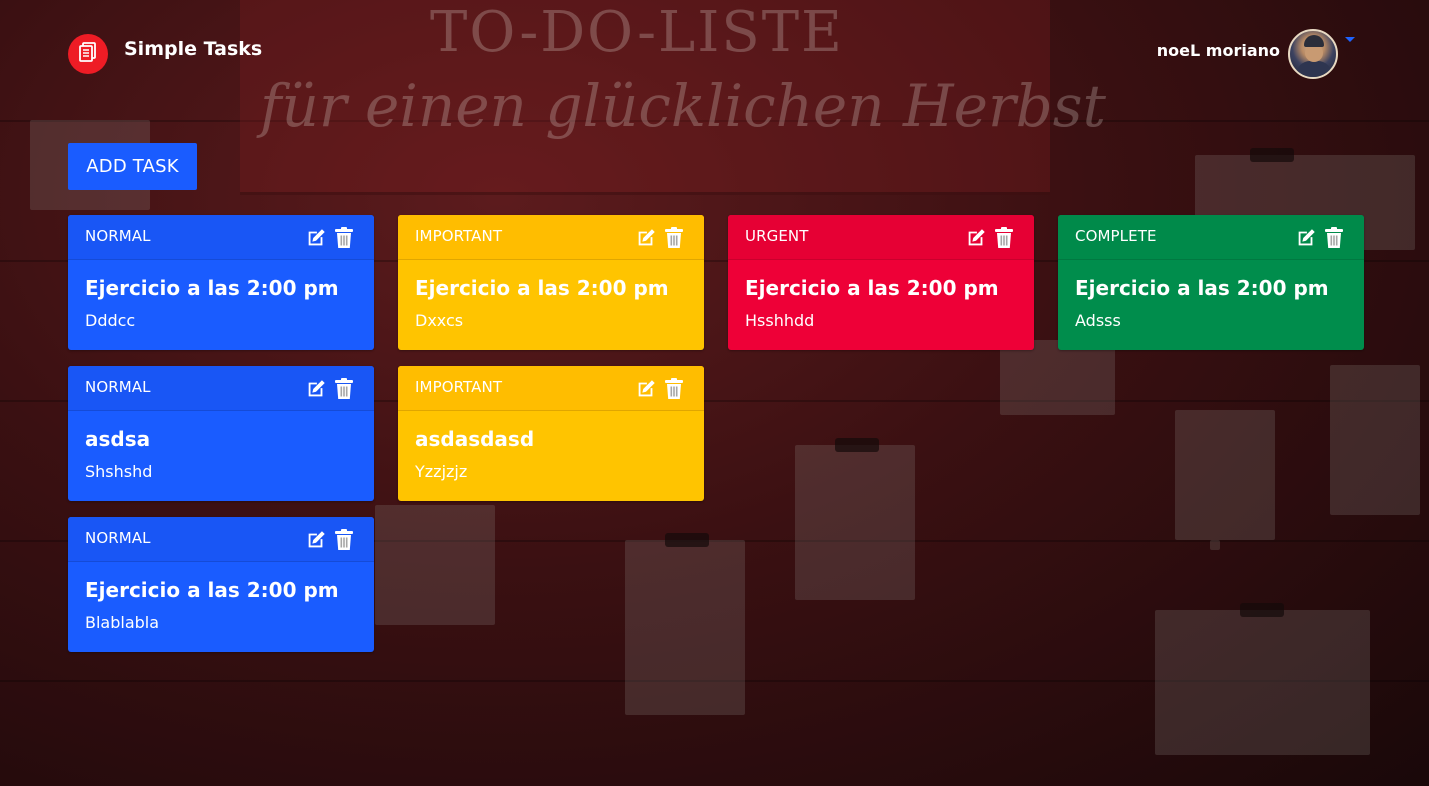  What do you see at coordinates (1098, 320) in the screenshot?
I see `task-description: Adsss` at bounding box center [1098, 320].